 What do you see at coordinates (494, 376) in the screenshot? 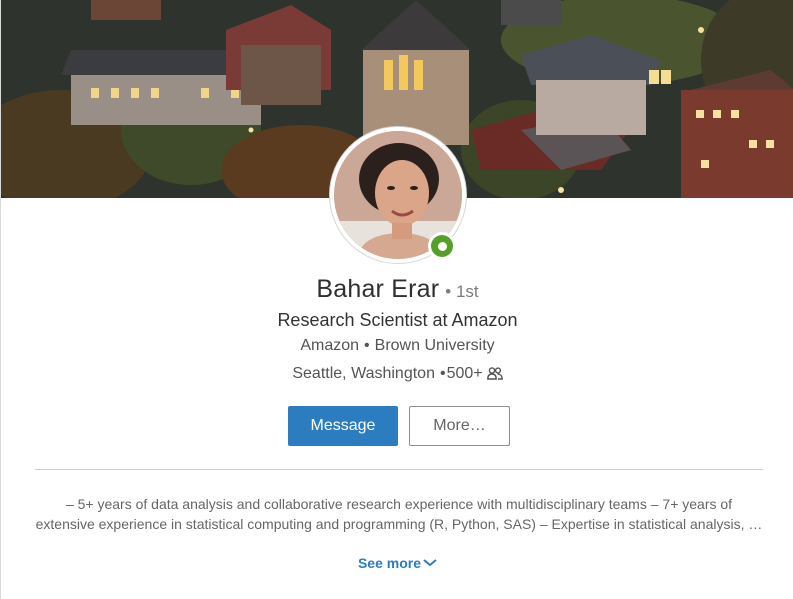
I see `connections-icon` at bounding box center [494, 376].